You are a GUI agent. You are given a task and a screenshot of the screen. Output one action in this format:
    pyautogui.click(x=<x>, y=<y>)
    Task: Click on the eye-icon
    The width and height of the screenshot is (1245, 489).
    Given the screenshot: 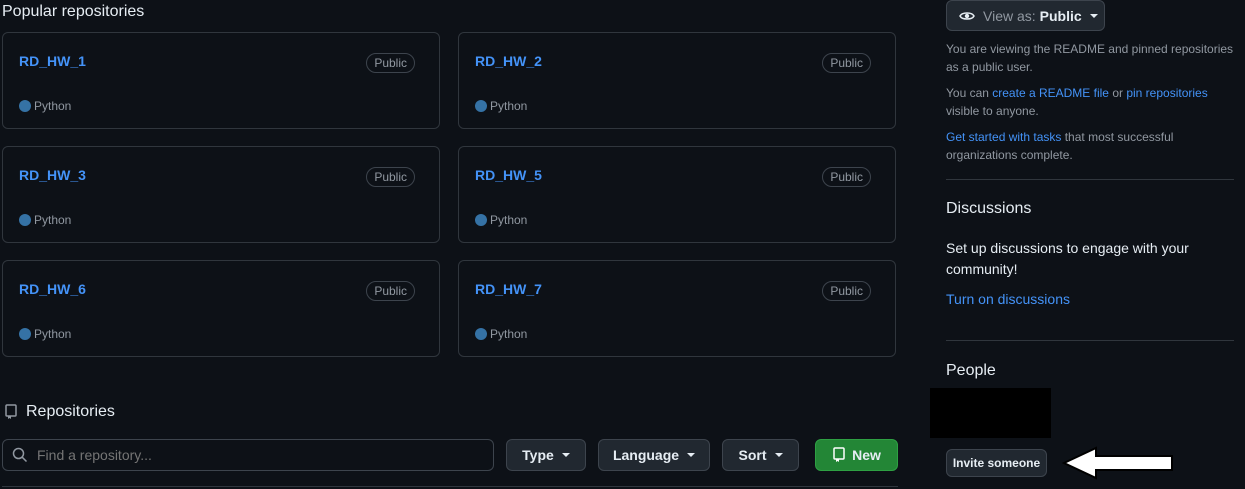 What is the action you would take?
    pyautogui.click(x=967, y=15)
    